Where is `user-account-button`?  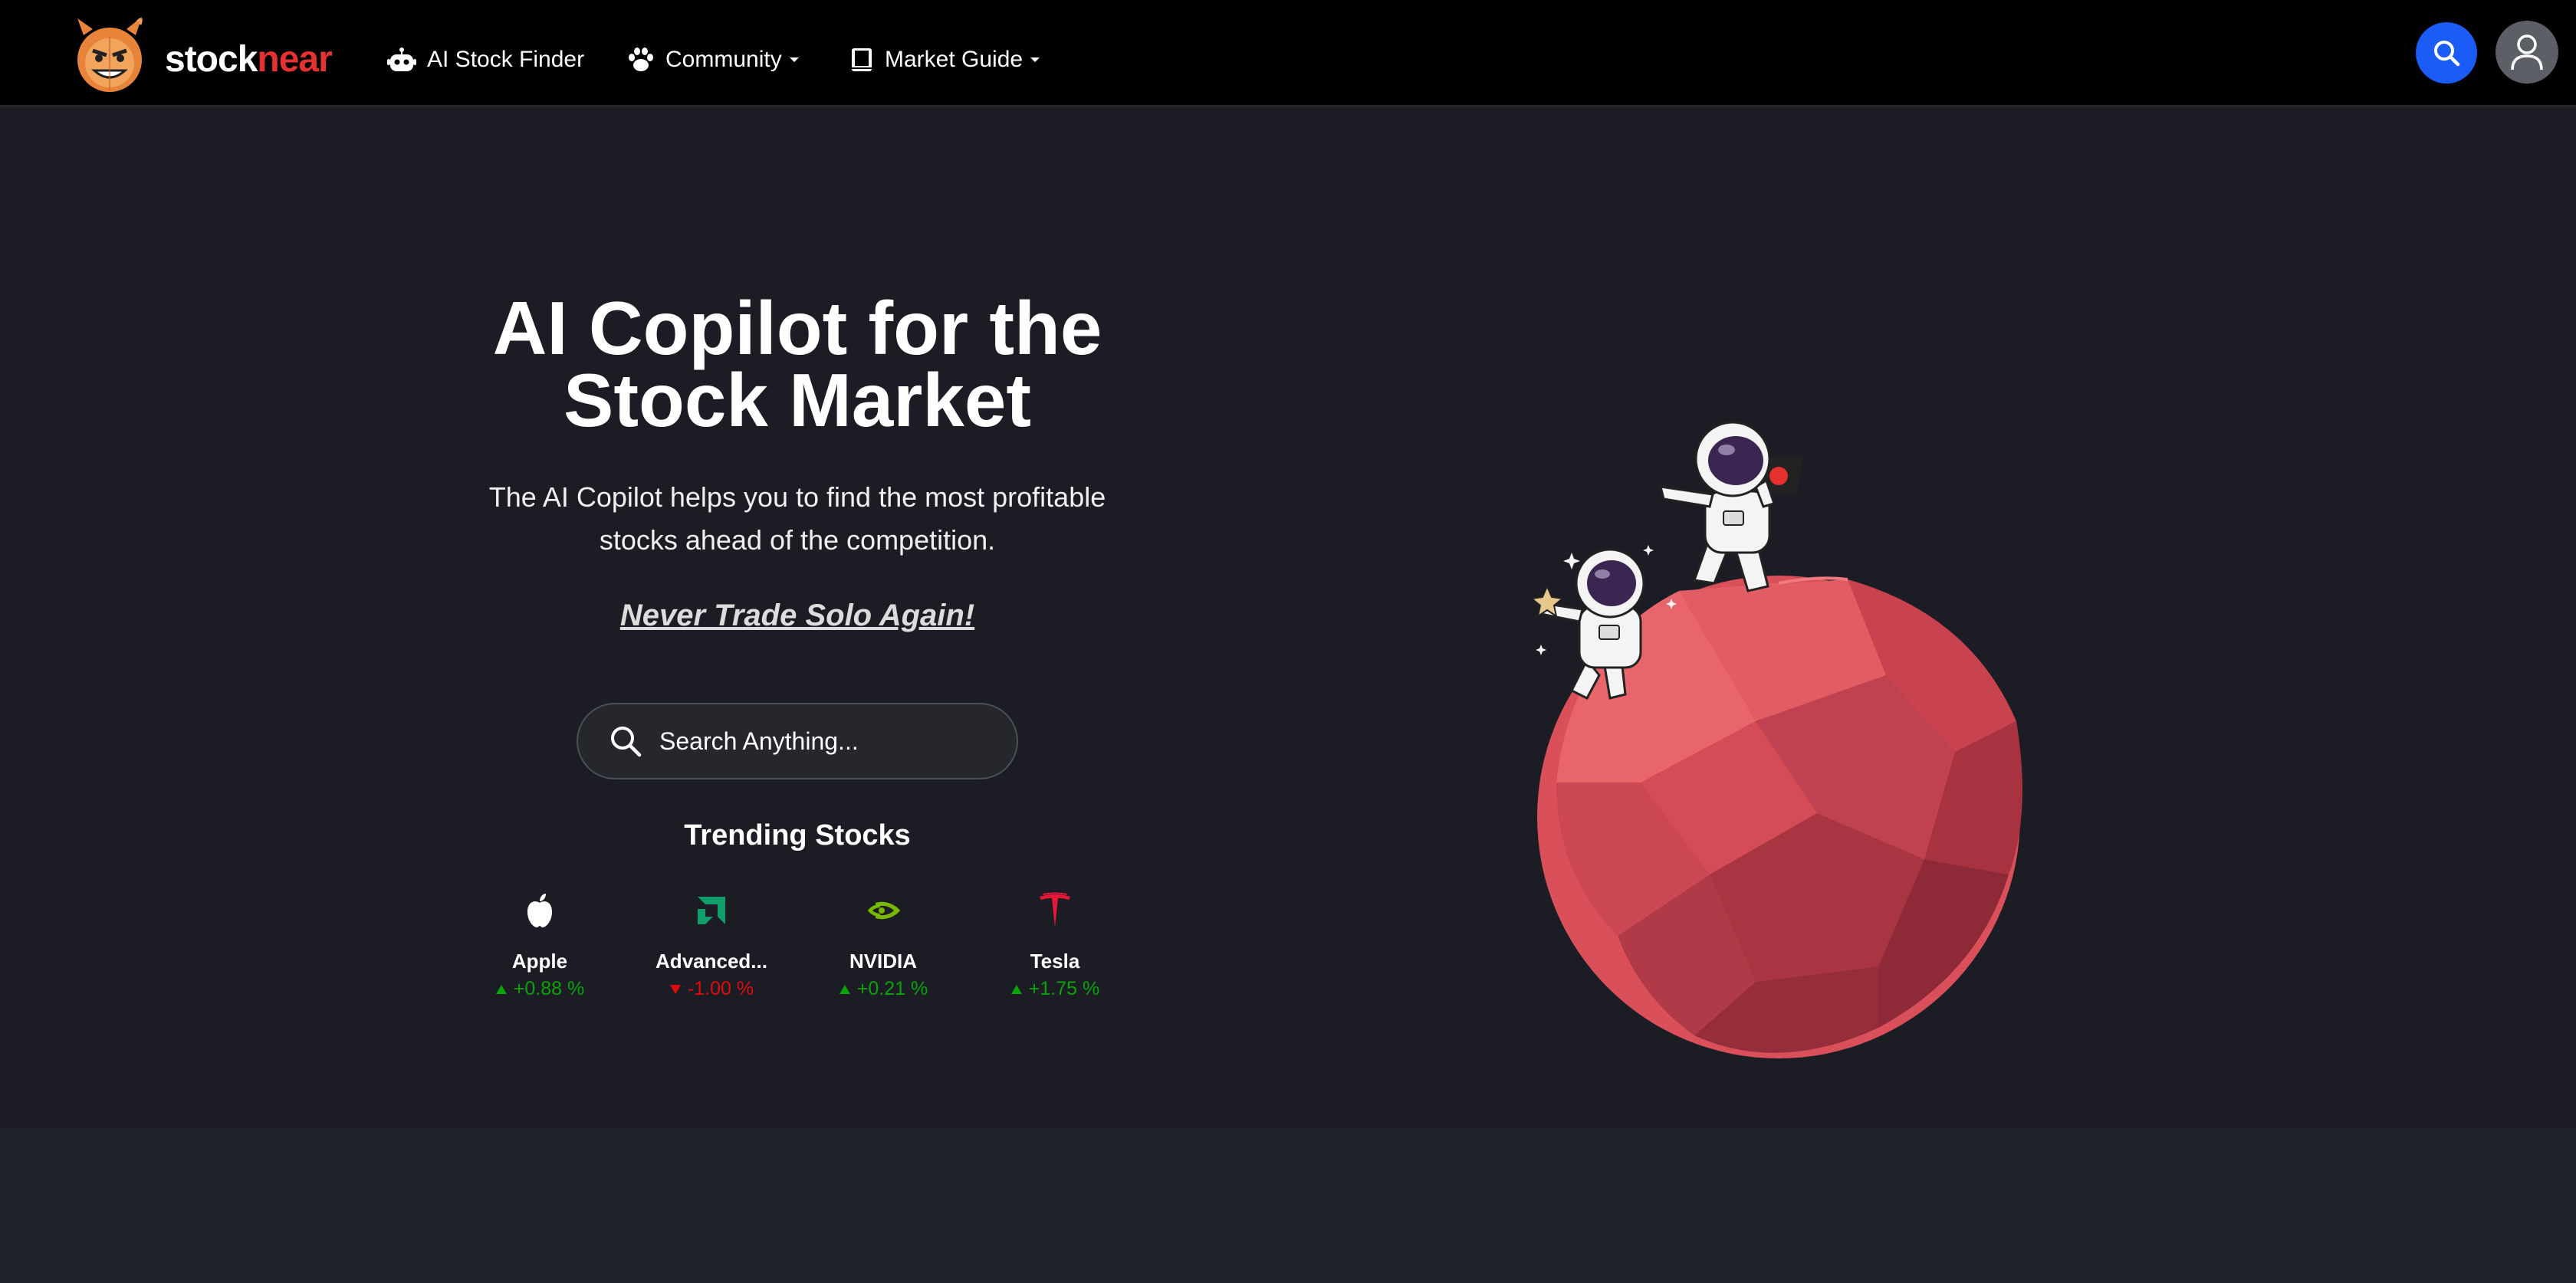
user-account-button is located at coordinates (2527, 52).